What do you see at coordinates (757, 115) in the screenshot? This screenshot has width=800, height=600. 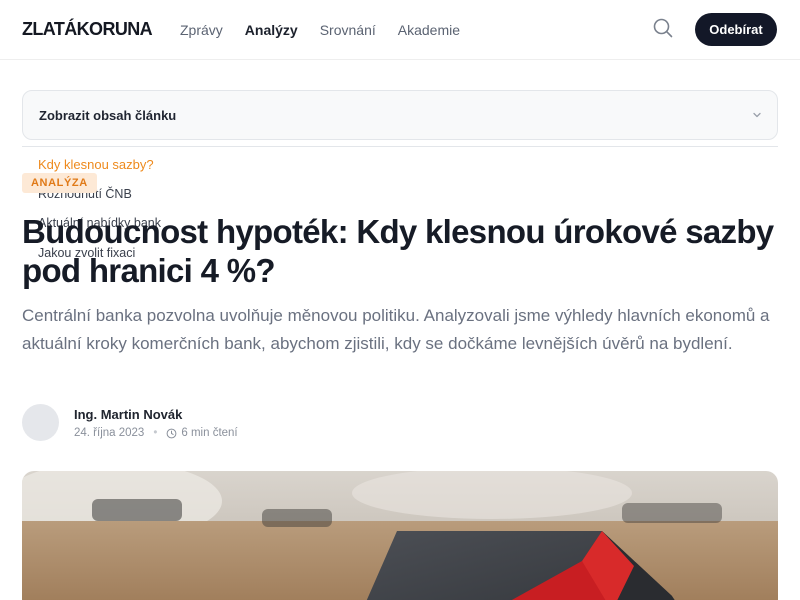 I see `chevron-down-icon` at bounding box center [757, 115].